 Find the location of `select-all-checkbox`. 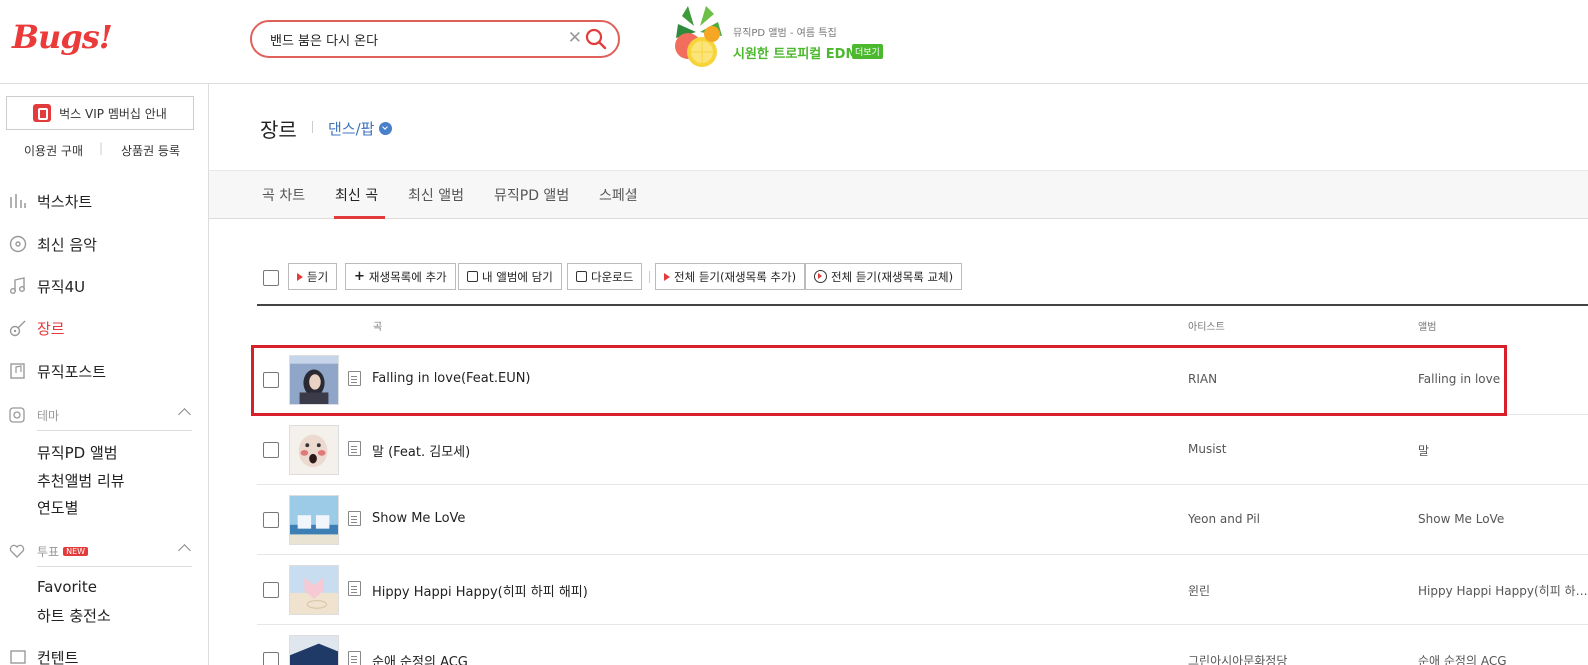

select-all-checkbox is located at coordinates (271, 278).